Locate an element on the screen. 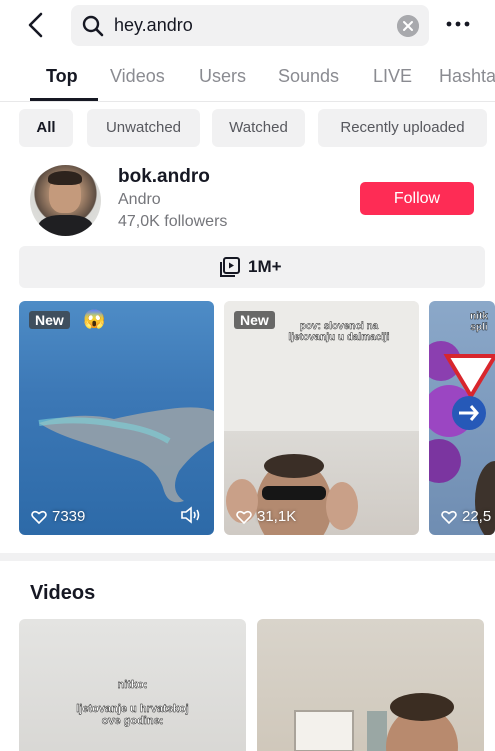 The width and height of the screenshot is (495, 751). video-card: New 😱 7339 is located at coordinates (116, 418).